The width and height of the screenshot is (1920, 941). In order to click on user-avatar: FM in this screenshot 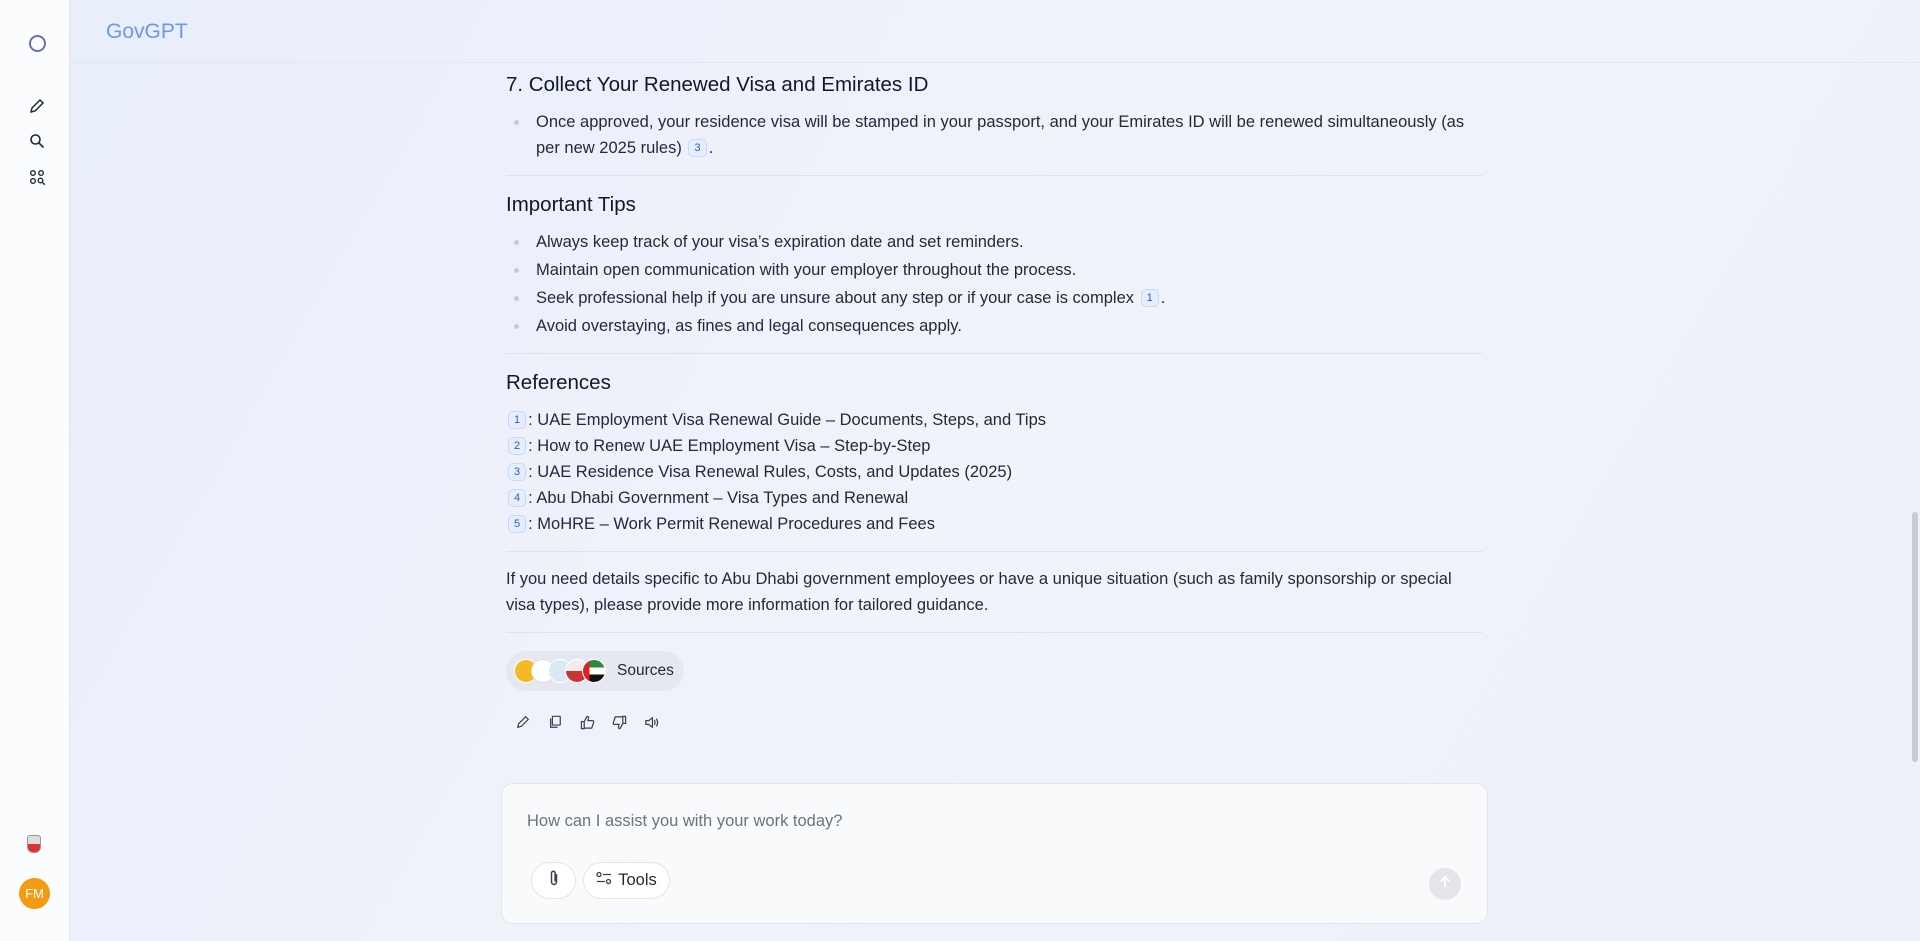, I will do `click(34, 893)`.